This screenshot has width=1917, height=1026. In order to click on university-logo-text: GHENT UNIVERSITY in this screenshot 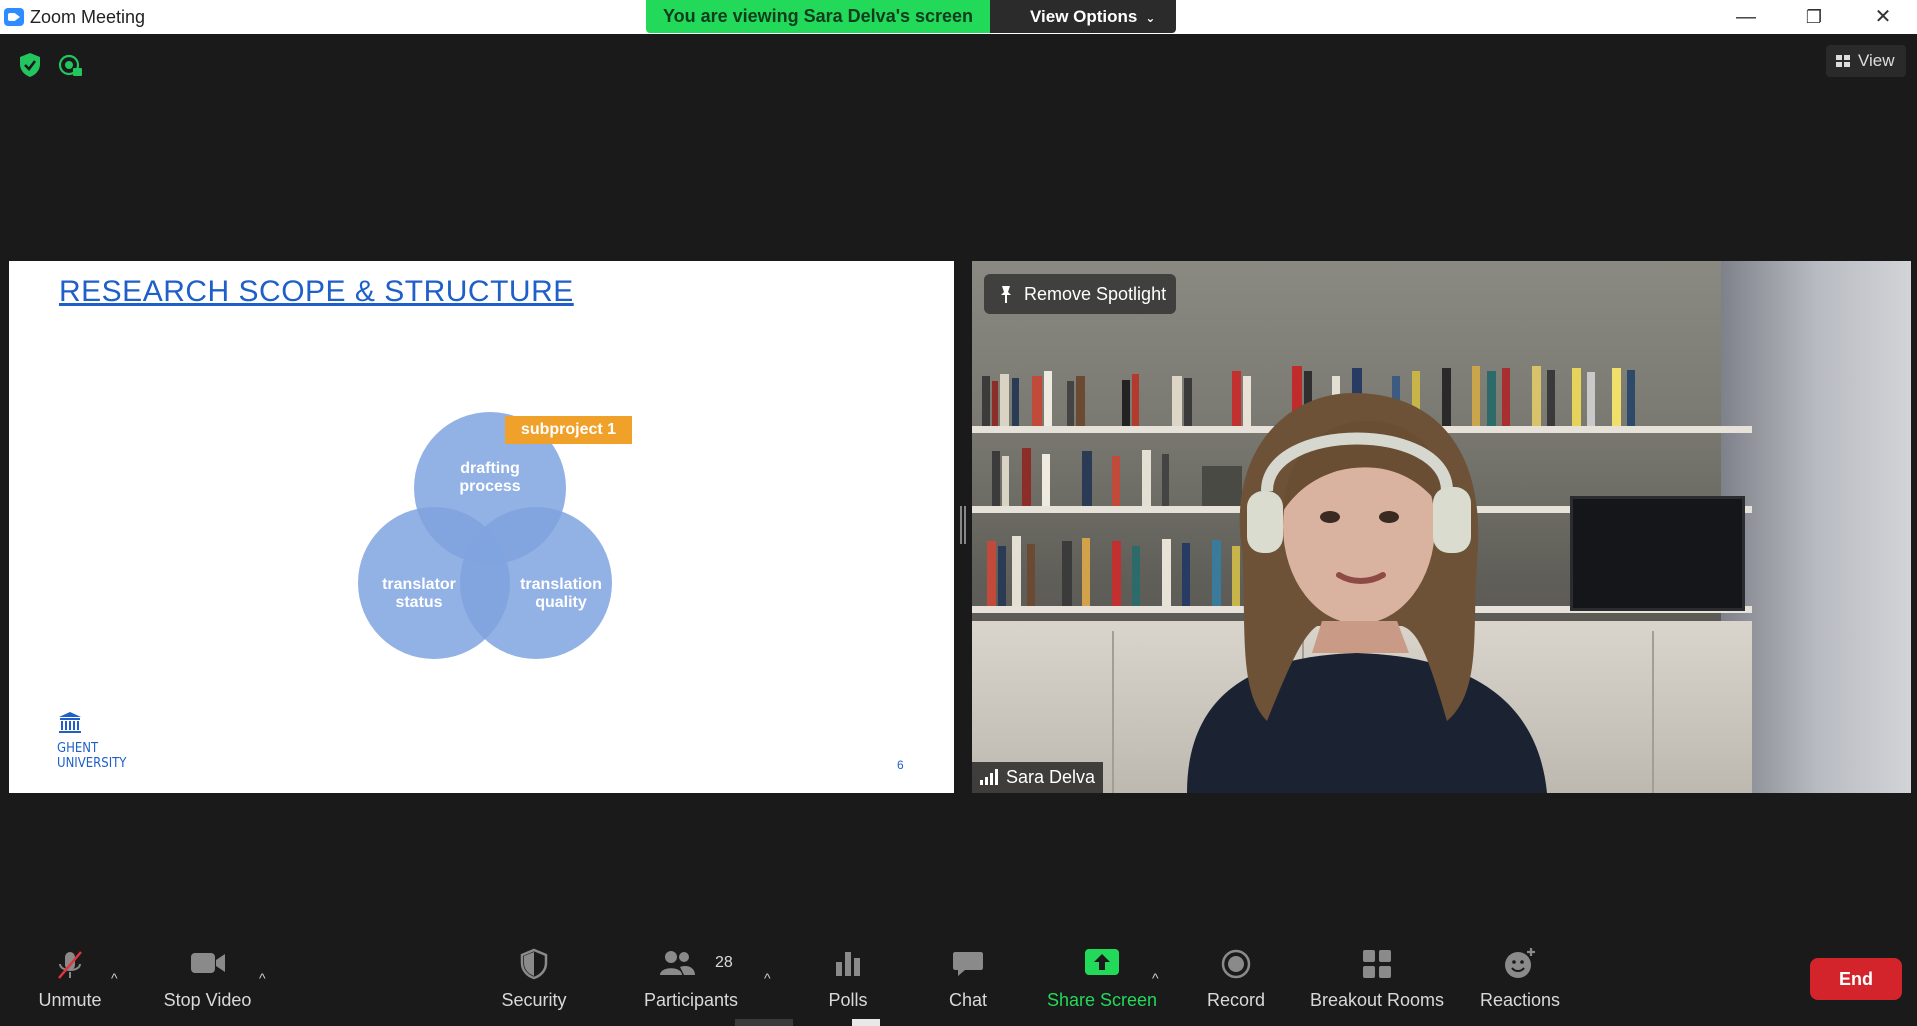, I will do `click(91, 756)`.